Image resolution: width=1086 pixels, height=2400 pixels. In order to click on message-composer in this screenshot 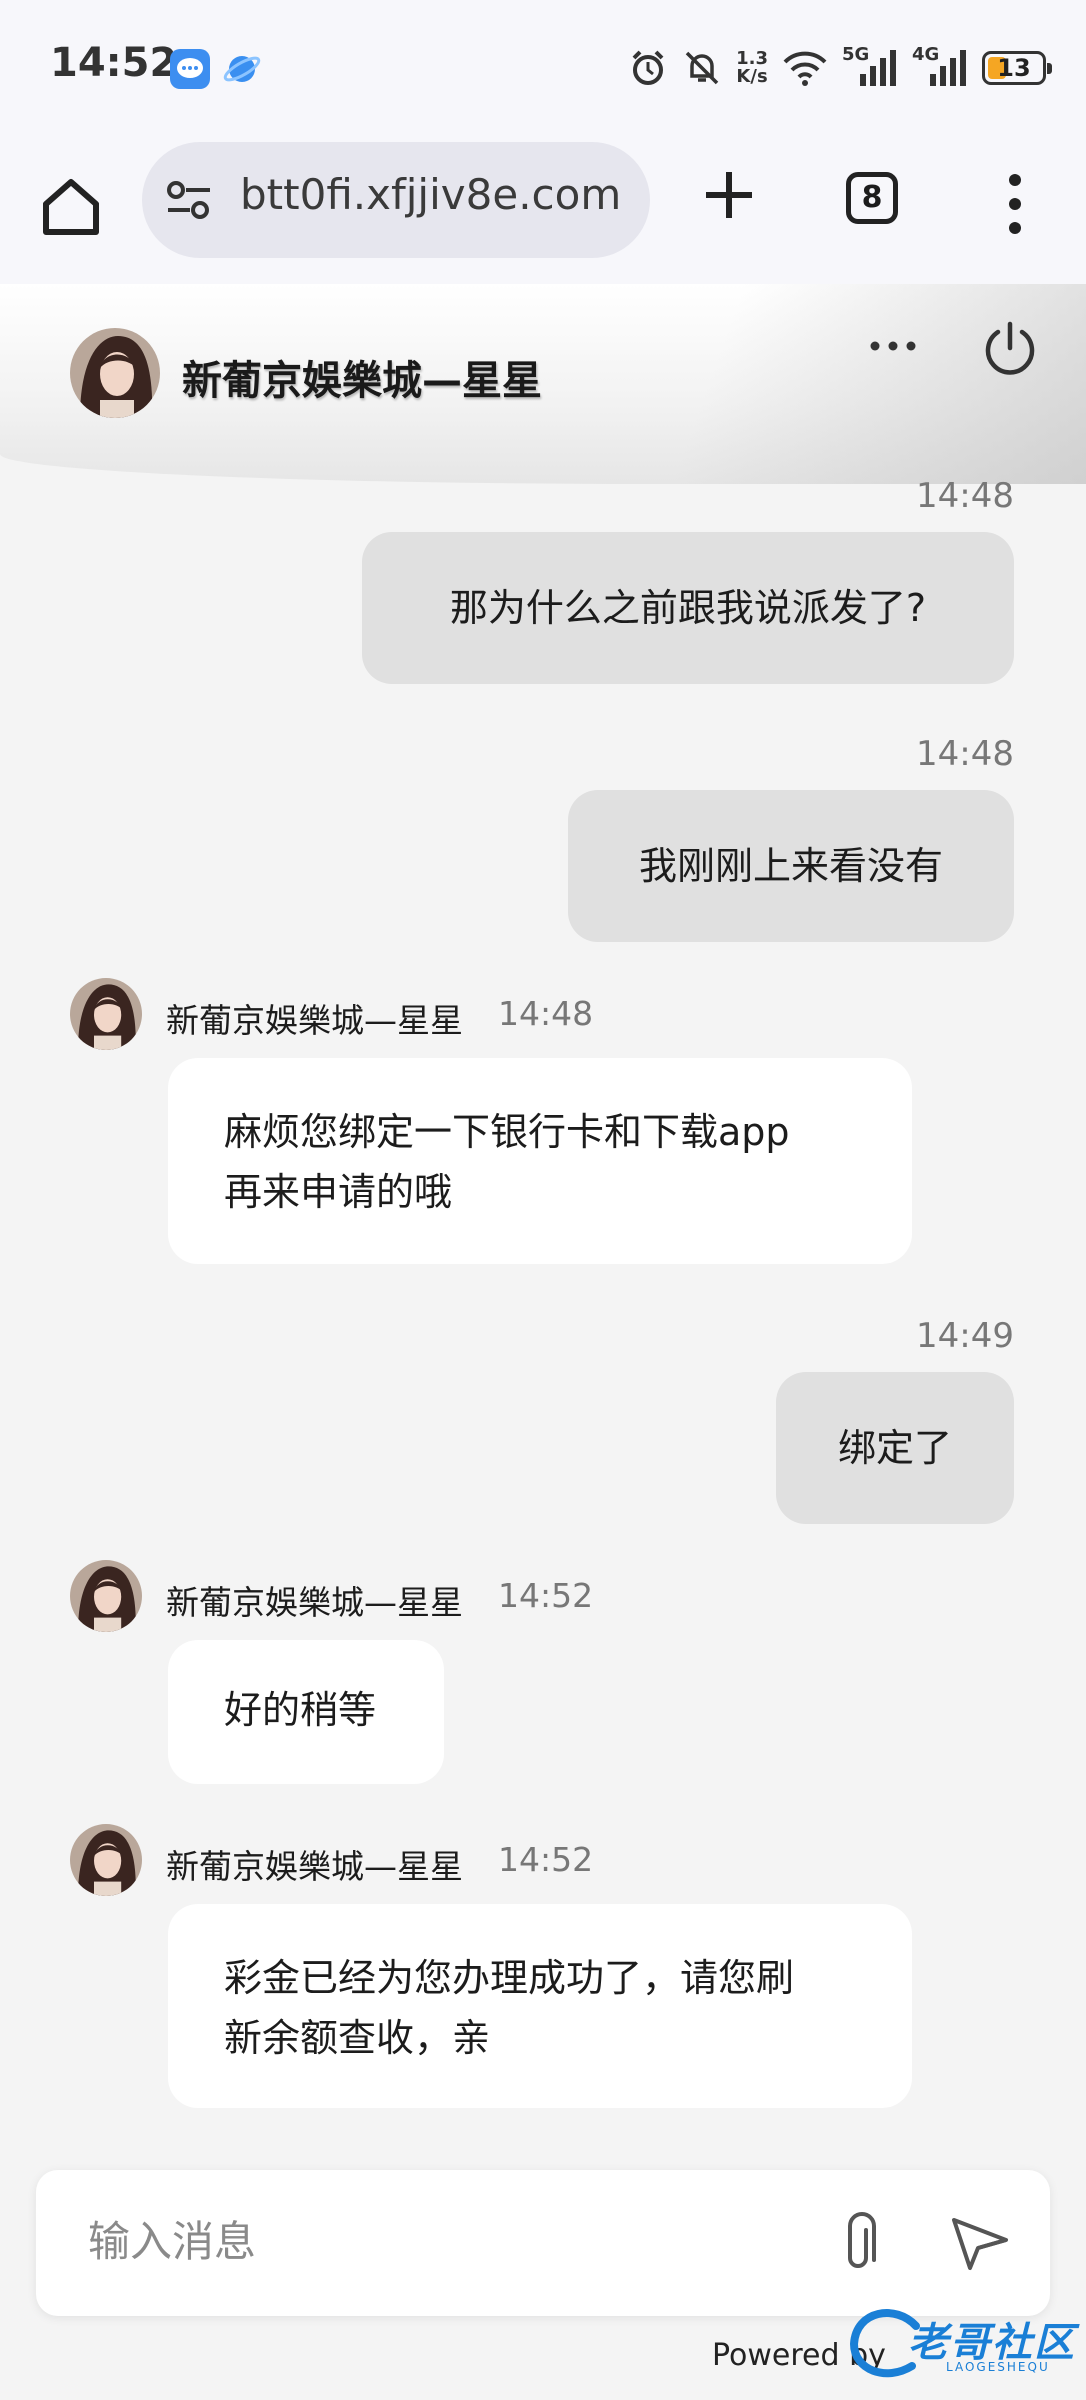, I will do `click(543, 2243)`.